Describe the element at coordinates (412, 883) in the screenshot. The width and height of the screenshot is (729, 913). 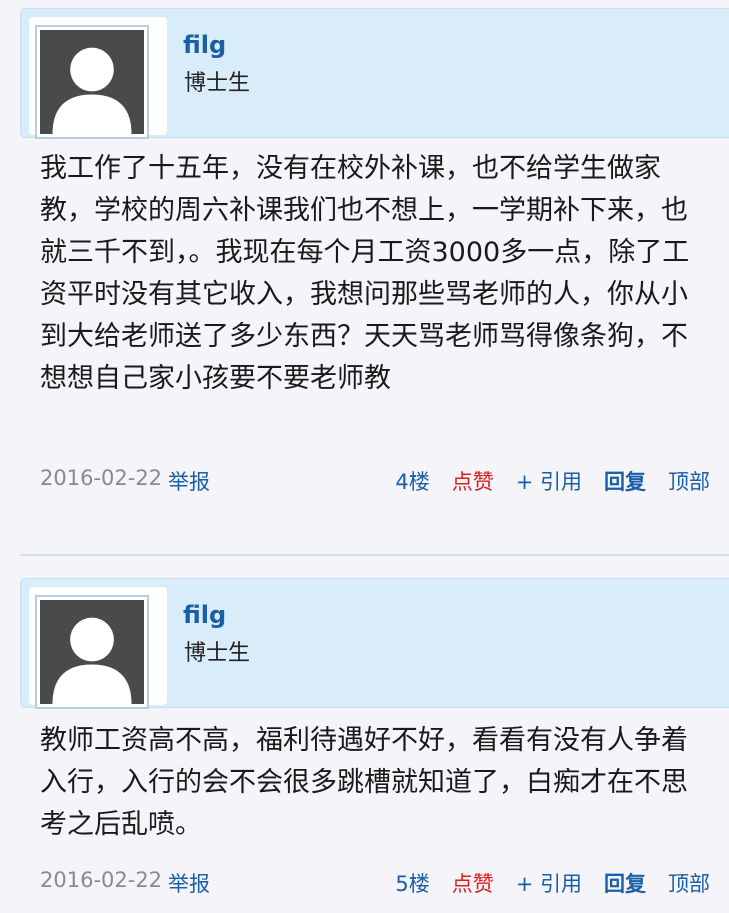
I see `floor-number: 5楼` at that location.